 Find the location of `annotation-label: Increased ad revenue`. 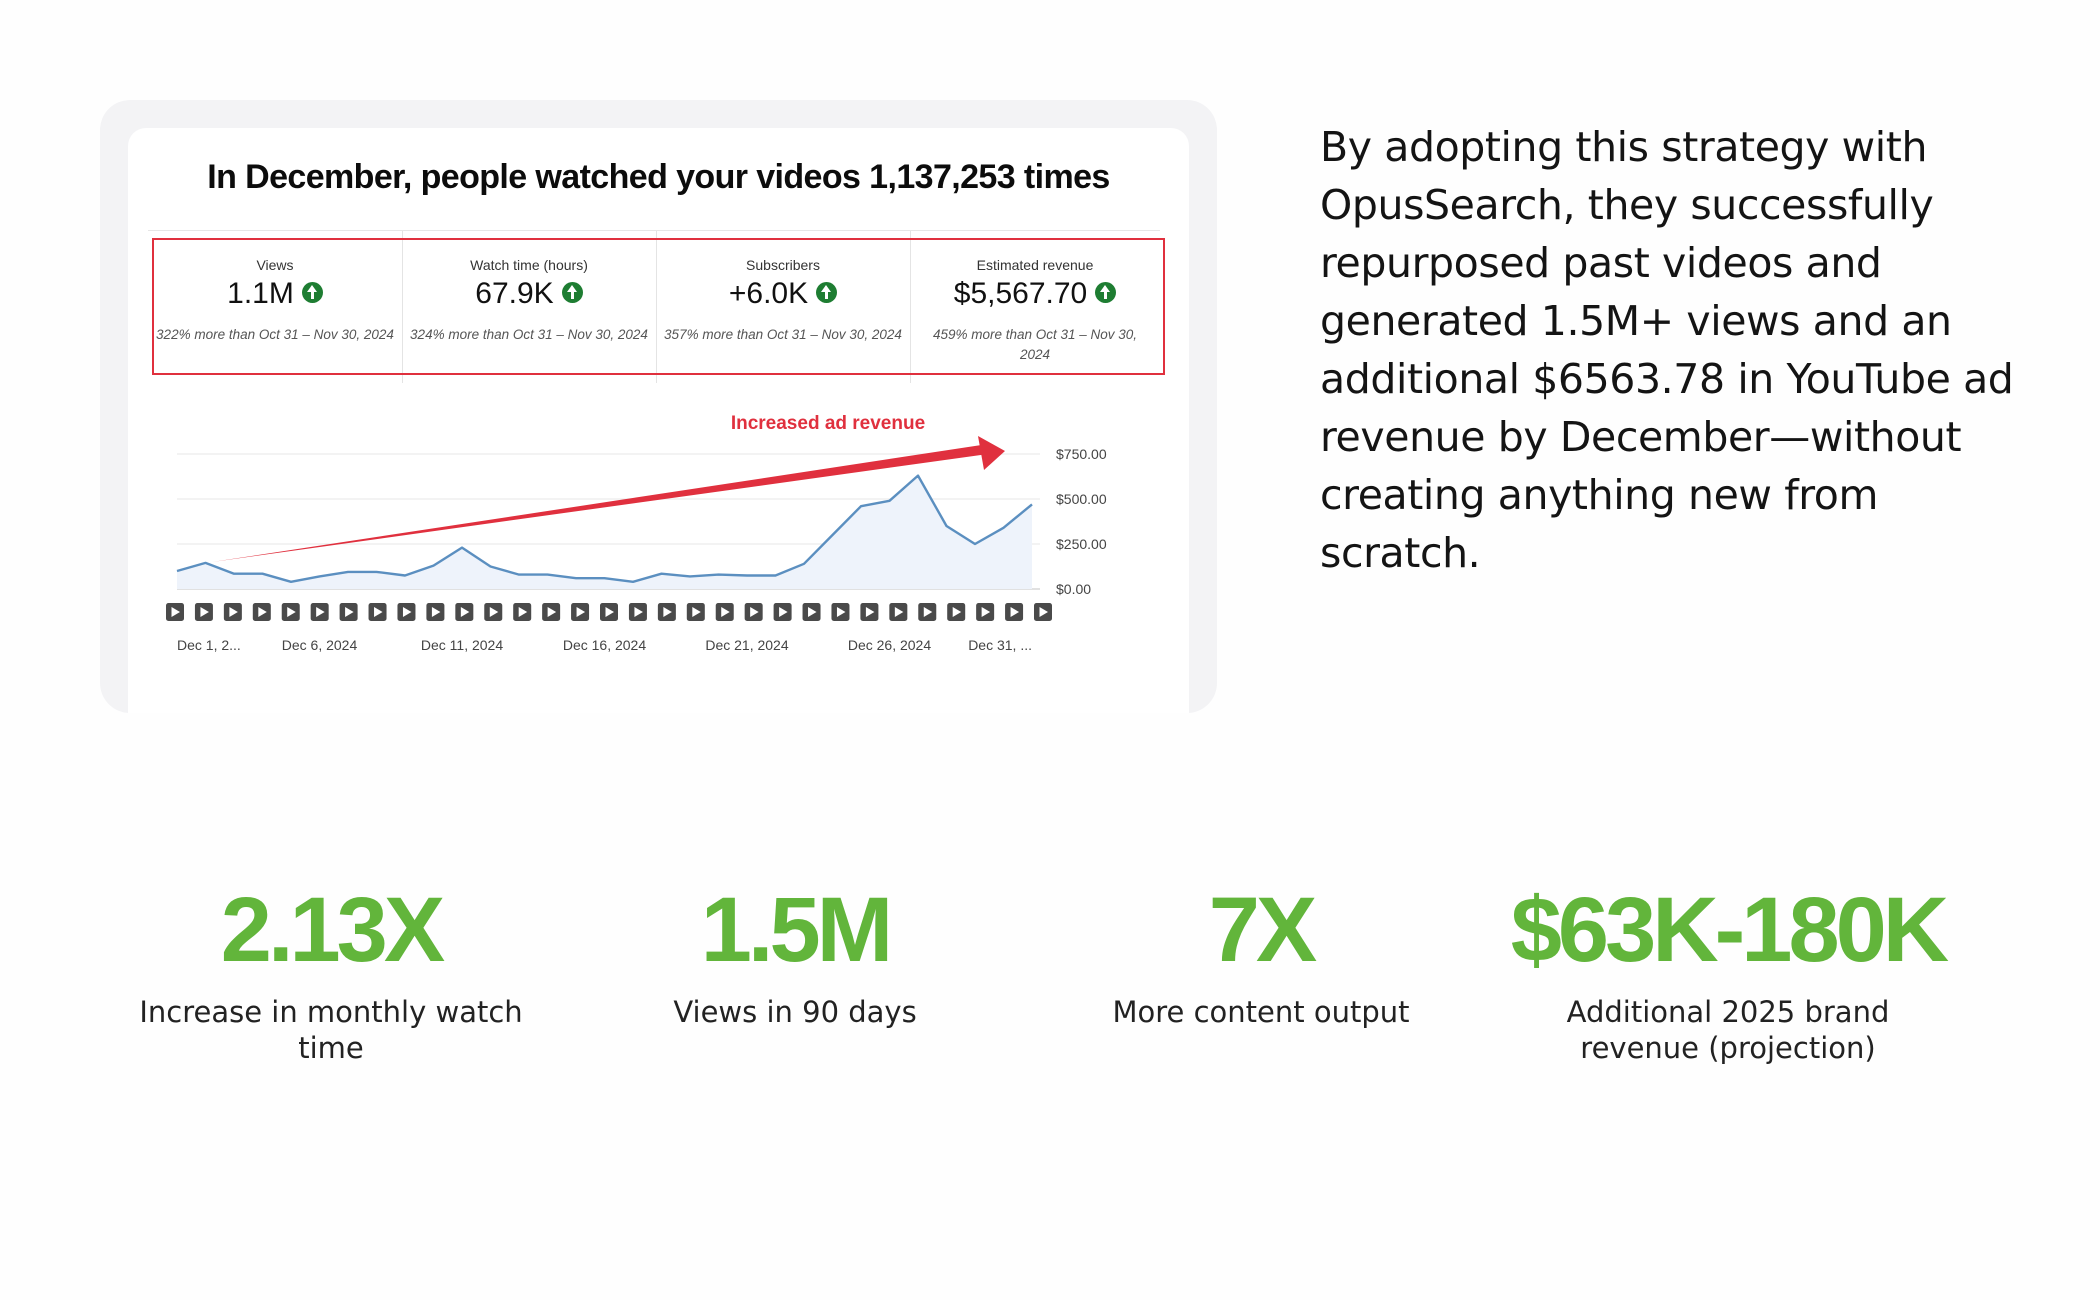

annotation-label: Increased ad revenue is located at coordinates (828, 423).